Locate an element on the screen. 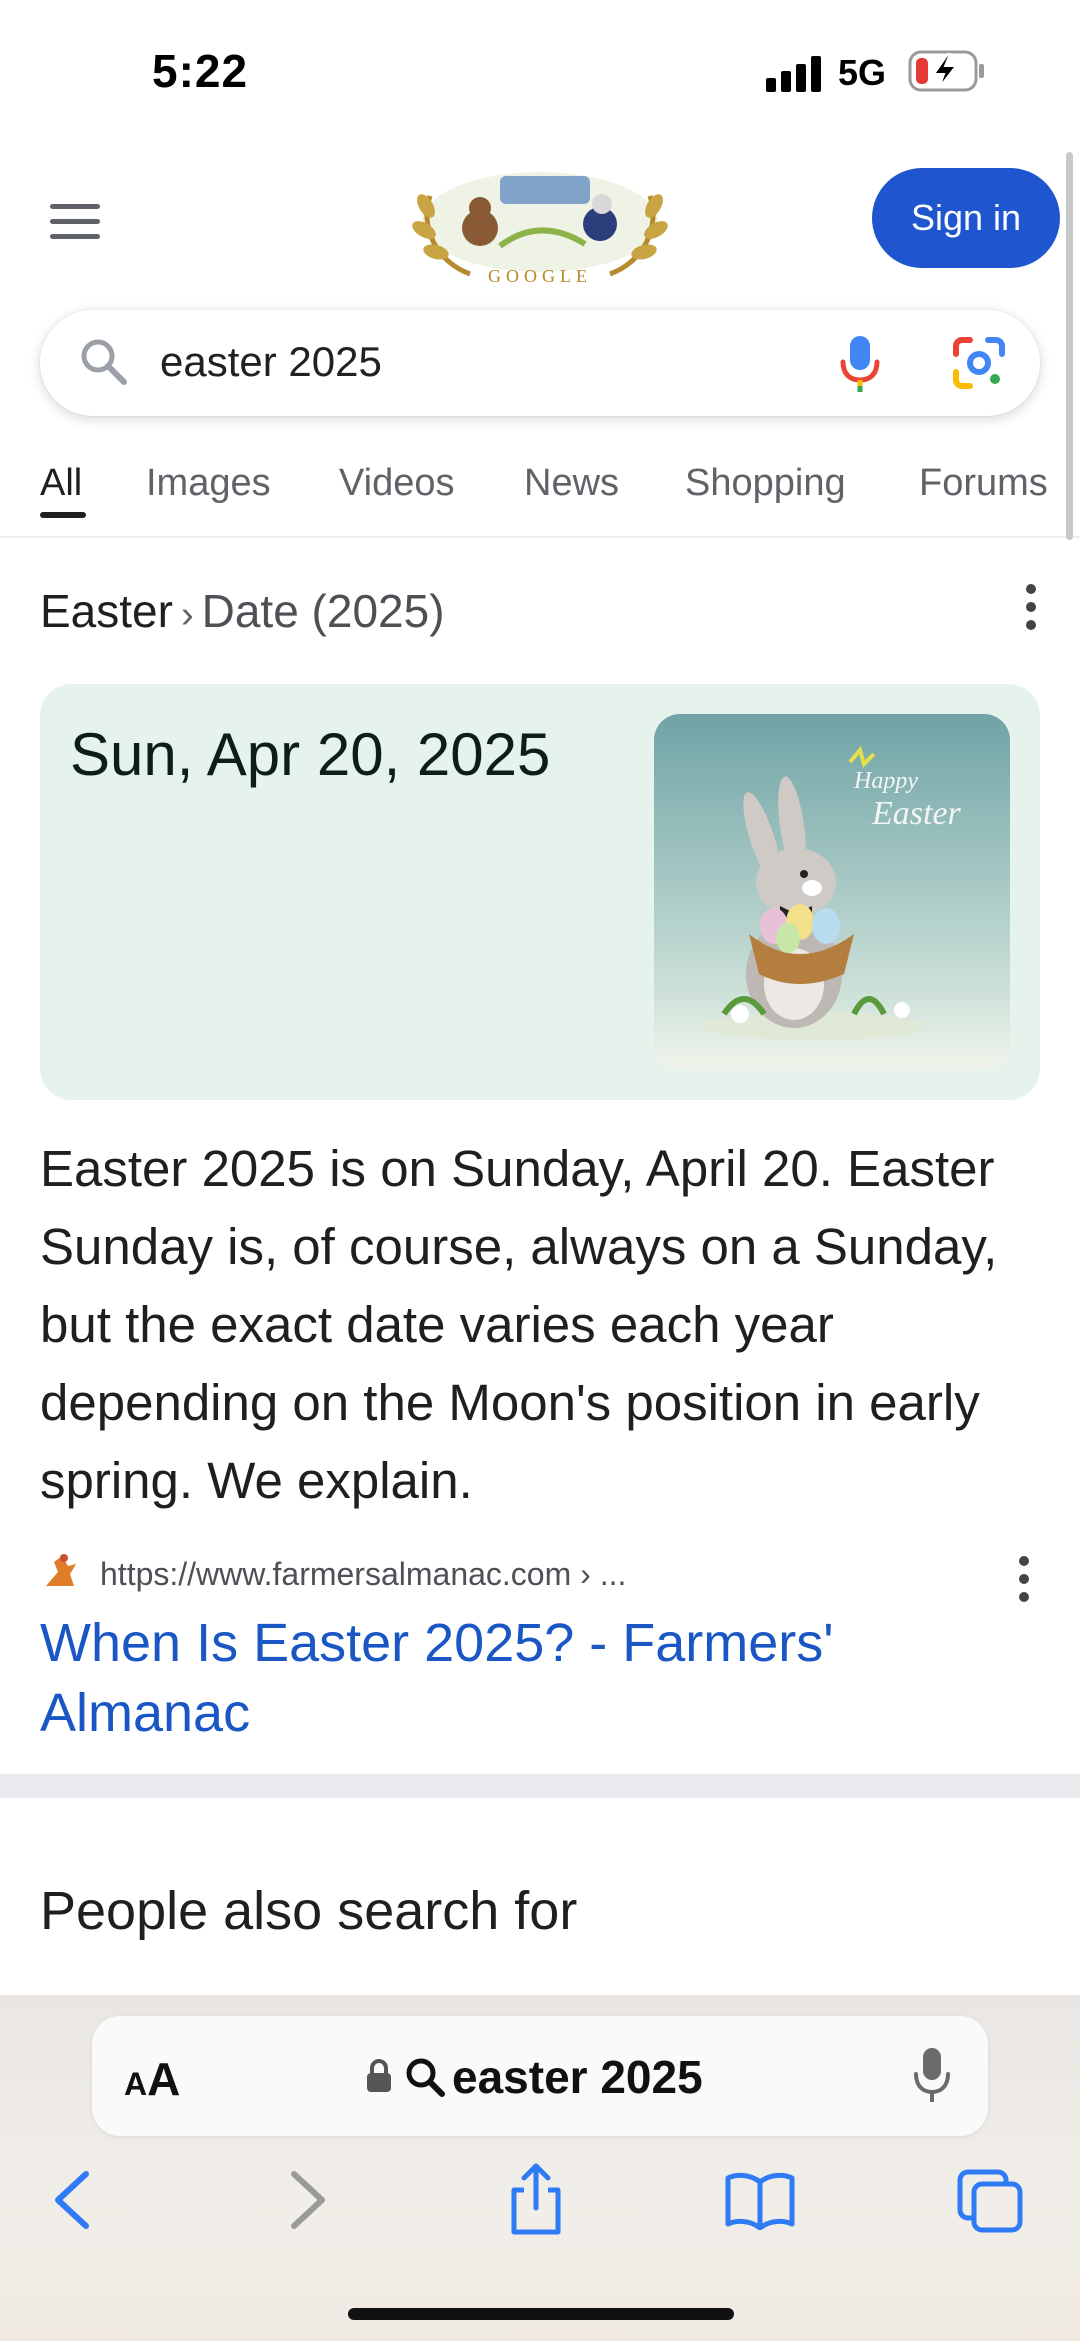 This screenshot has width=1080, height=2341. image-caption-easter: Easter is located at coordinates (916, 813).